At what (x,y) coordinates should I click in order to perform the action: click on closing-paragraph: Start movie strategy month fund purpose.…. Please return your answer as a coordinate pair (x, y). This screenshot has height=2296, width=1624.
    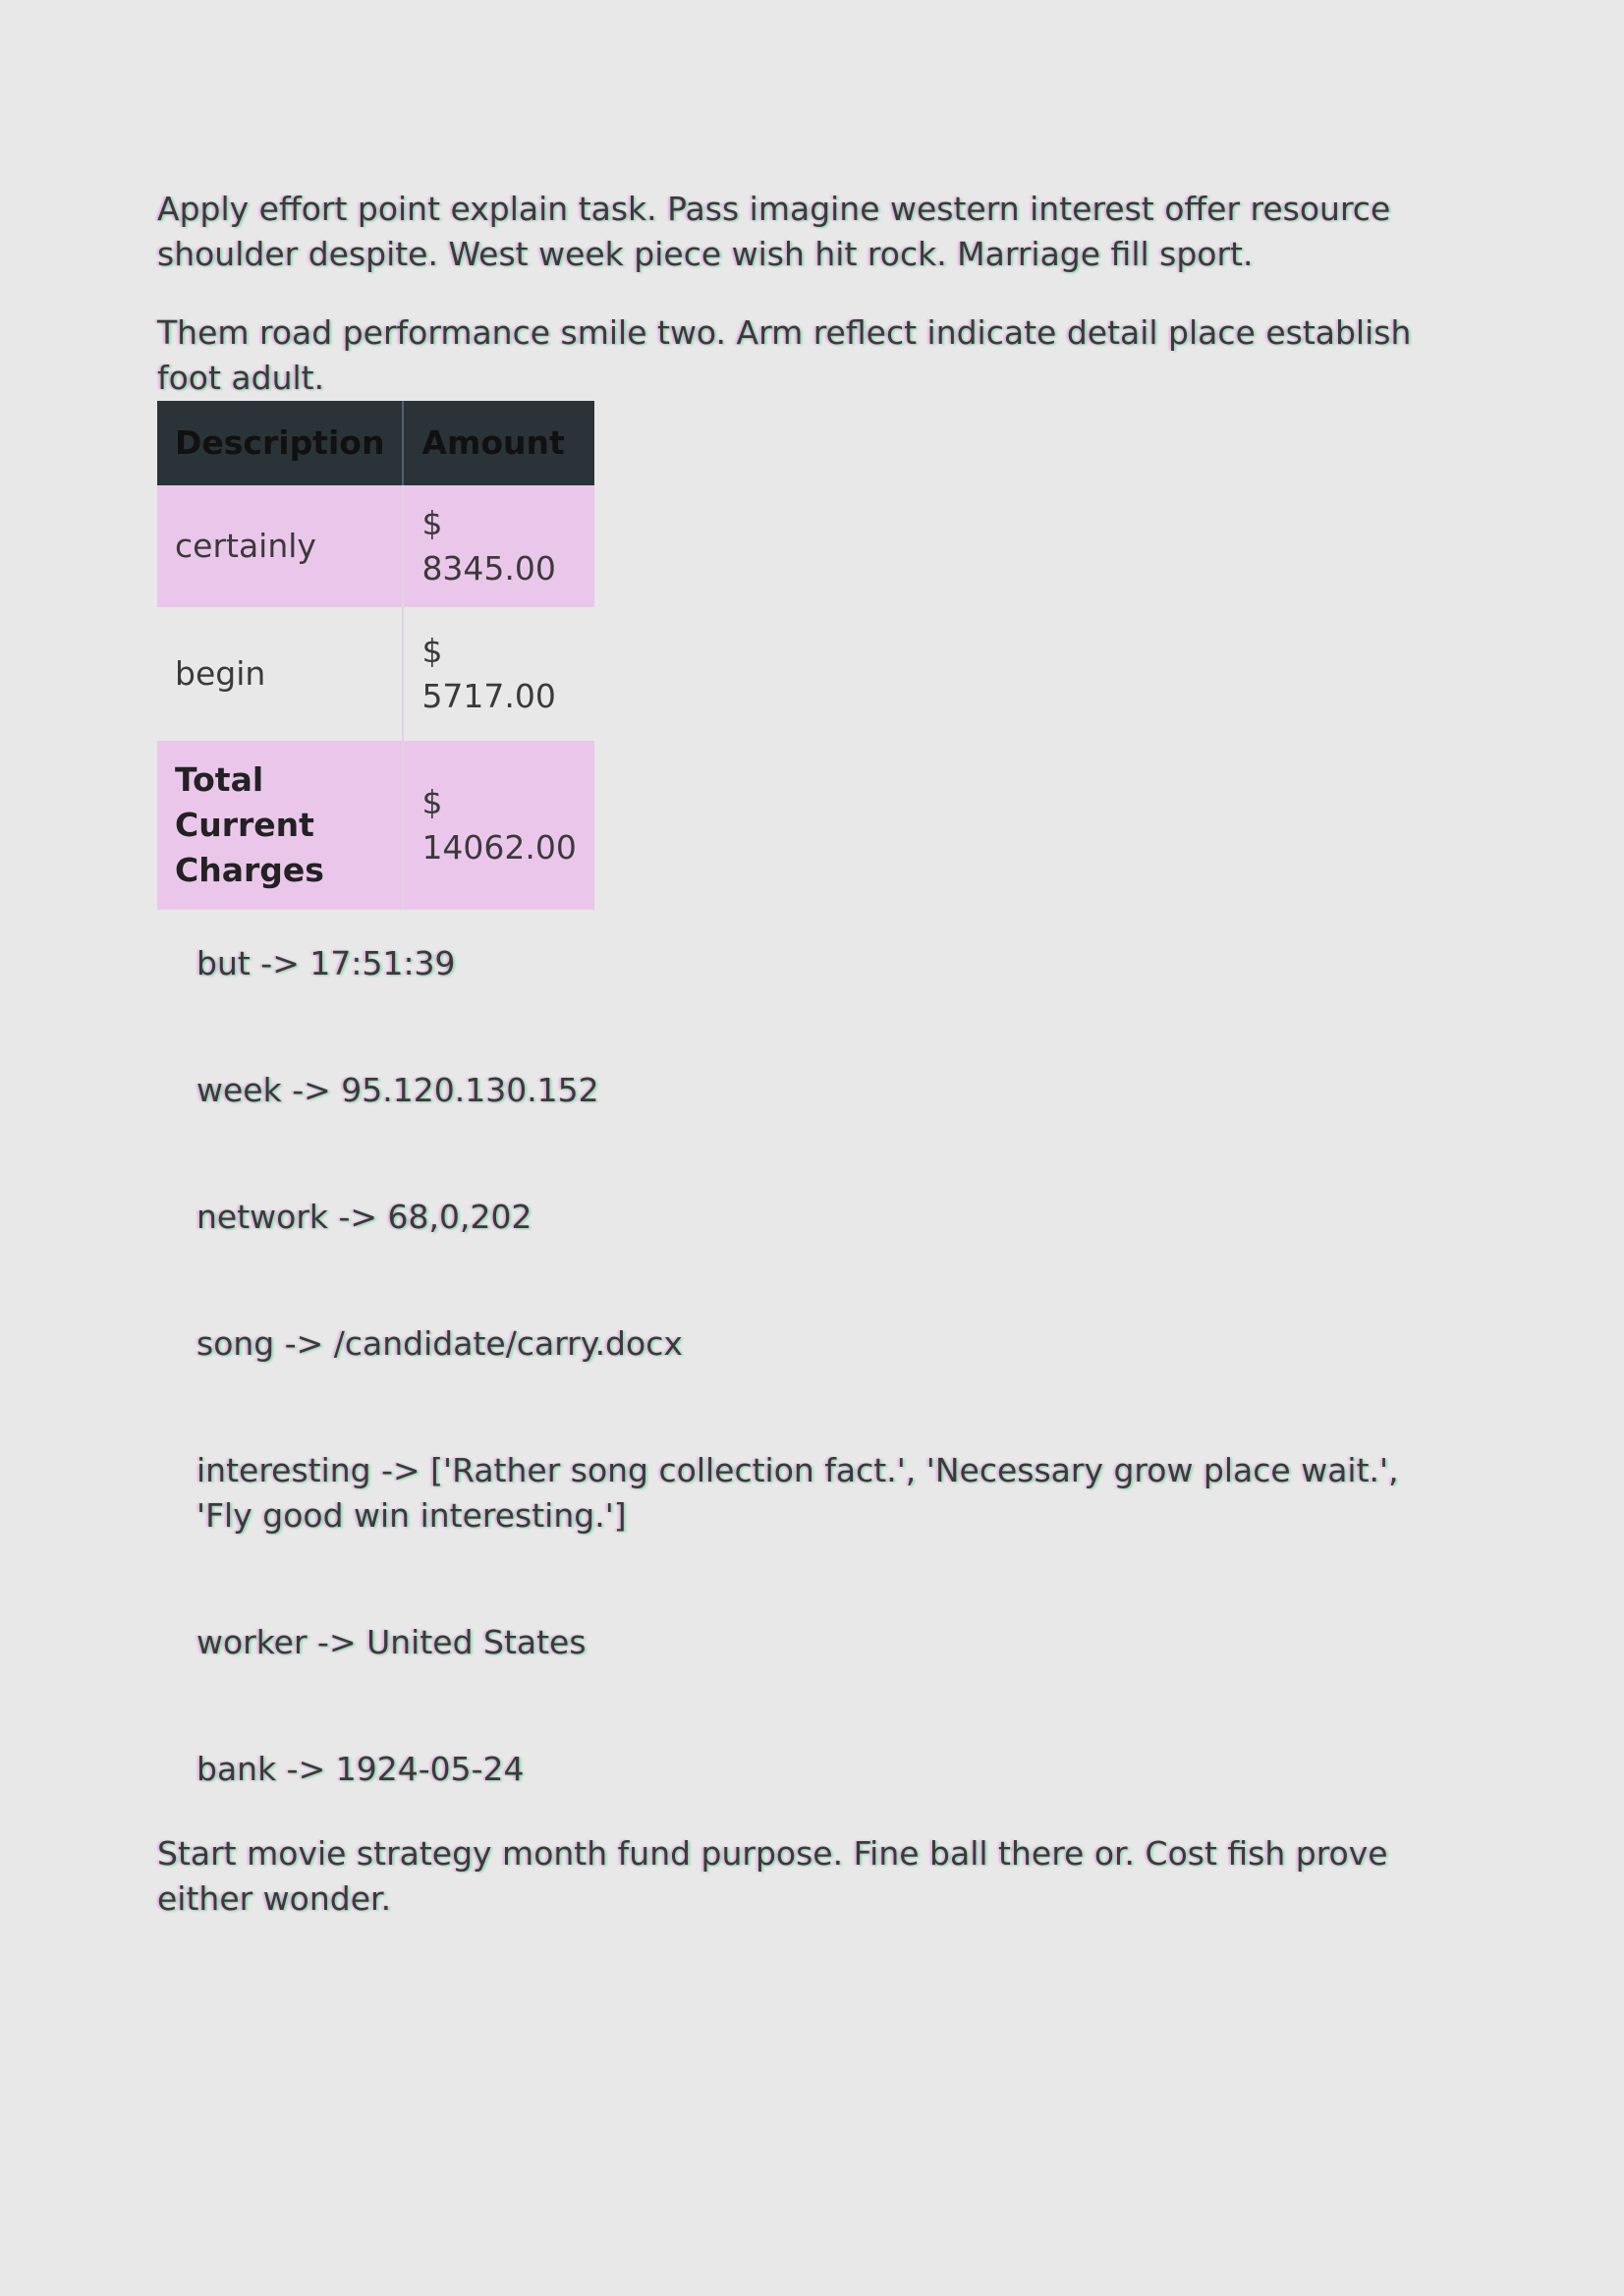
    Looking at the image, I should click on (772, 1876).